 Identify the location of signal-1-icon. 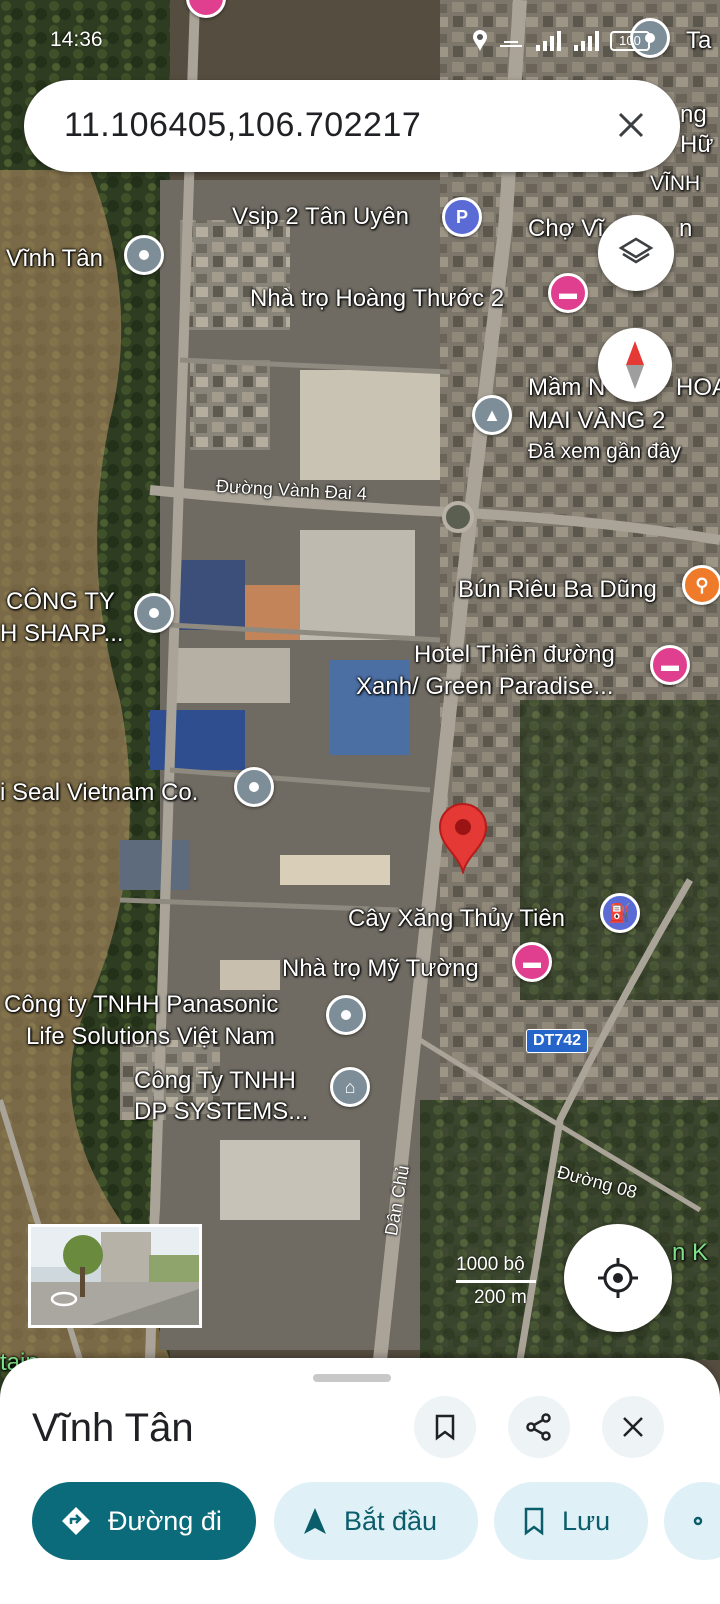
(548, 41).